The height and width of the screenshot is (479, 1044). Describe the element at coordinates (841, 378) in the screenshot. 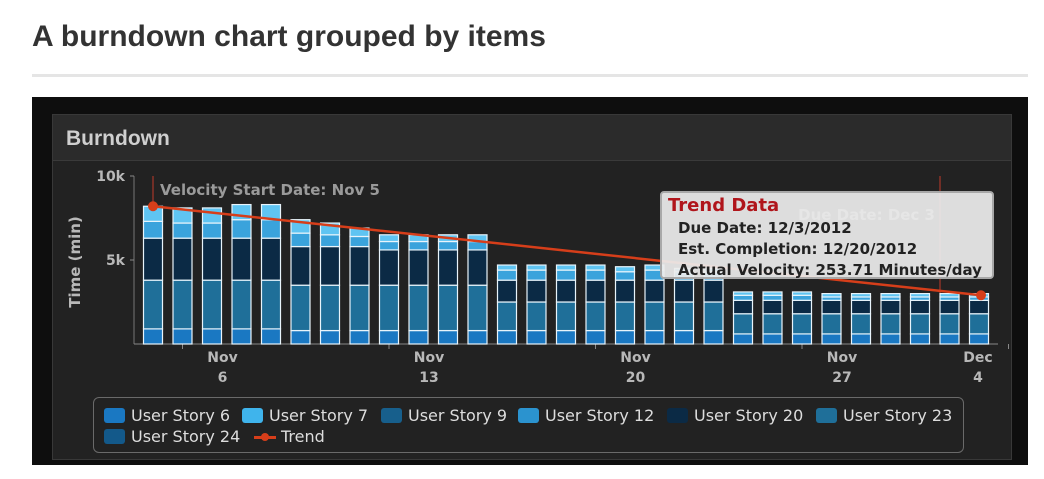

I see `x-tick-label-day: 27` at that location.